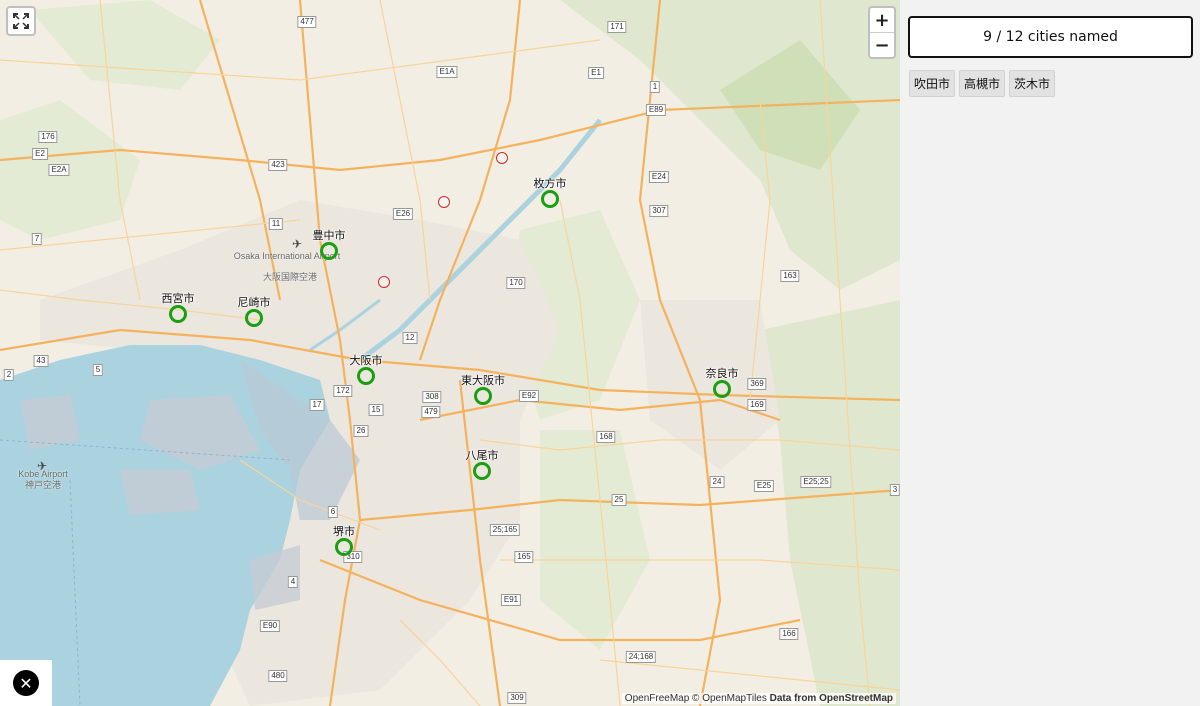 The width and height of the screenshot is (1200, 706). What do you see at coordinates (43, 474) in the screenshot?
I see `airport-label: Kobe Airport` at bounding box center [43, 474].